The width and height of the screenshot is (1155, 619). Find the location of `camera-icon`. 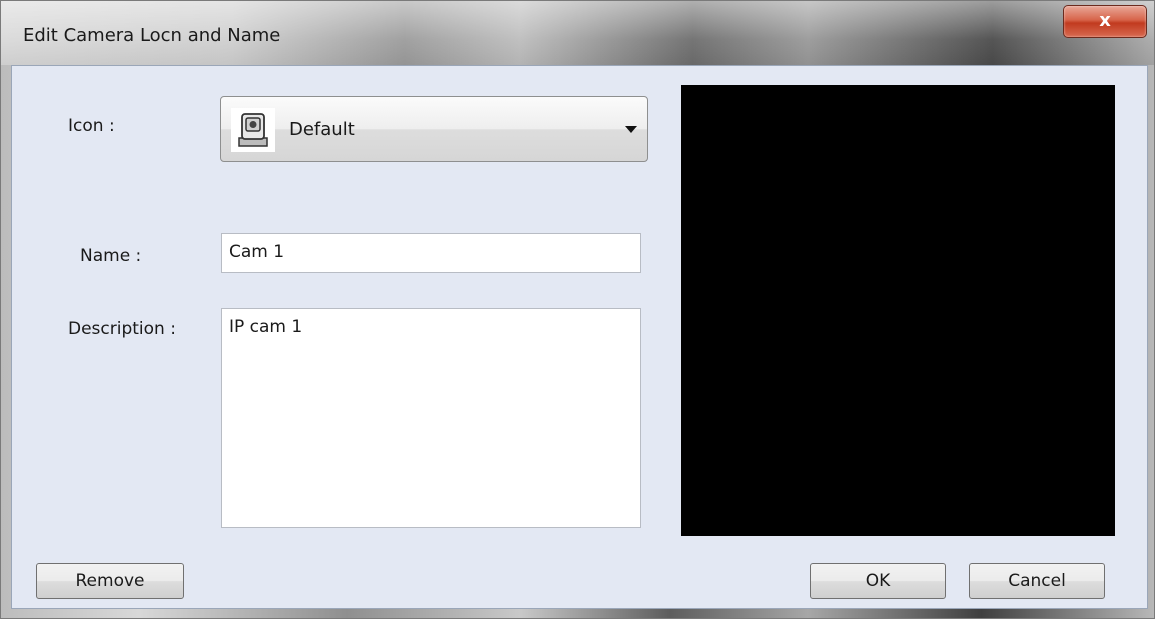

camera-icon is located at coordinates (253, 130).